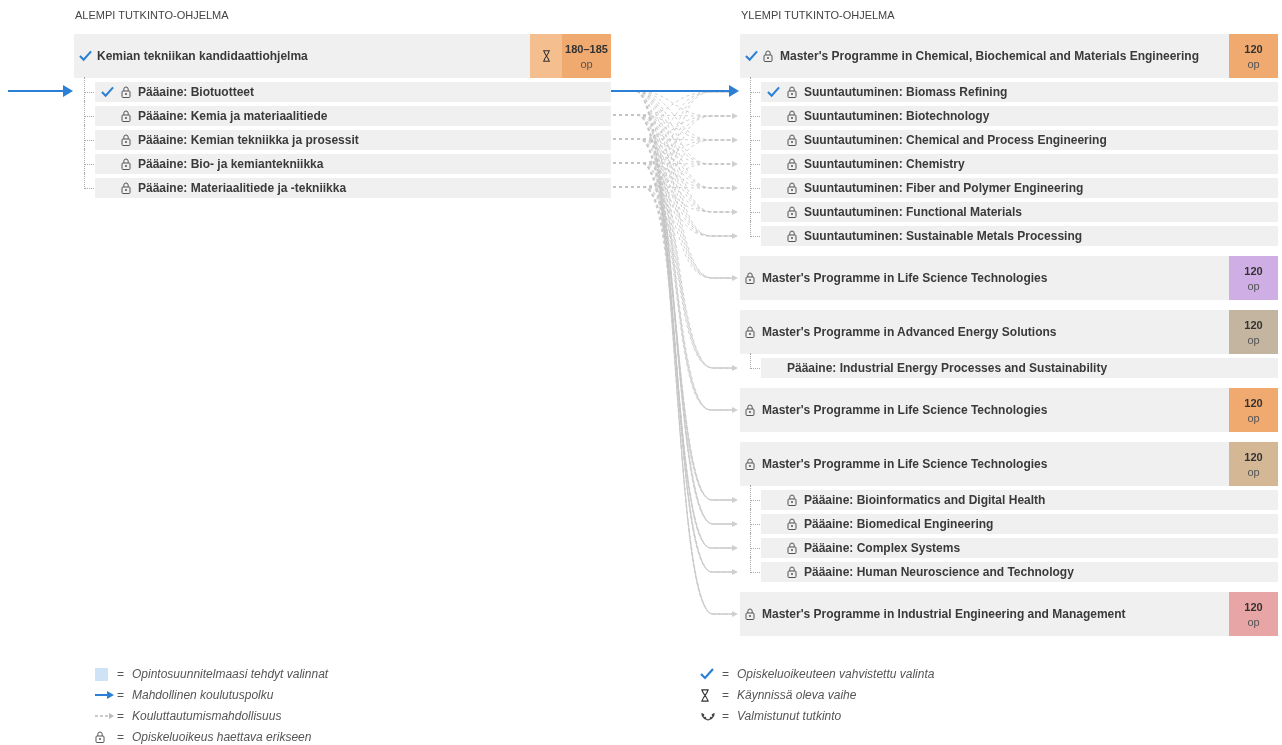 The width and height of the screenshot is (1282, 745). I want to click on specialisation-label: Pääaine: Biomedical Engineering, so click(899, 524).